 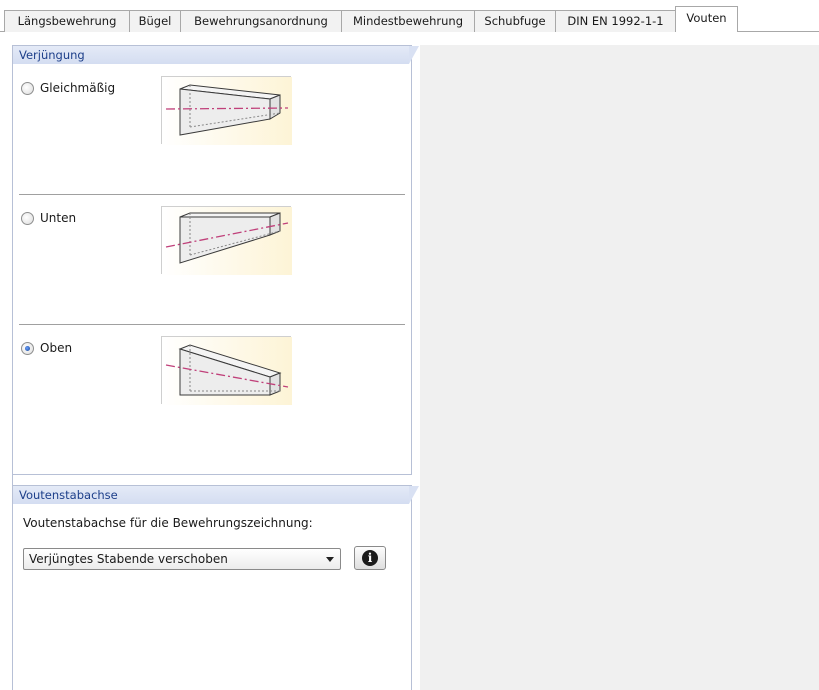 I want to click on haunch-bottom-taper-image, so click(x=226, y=240).